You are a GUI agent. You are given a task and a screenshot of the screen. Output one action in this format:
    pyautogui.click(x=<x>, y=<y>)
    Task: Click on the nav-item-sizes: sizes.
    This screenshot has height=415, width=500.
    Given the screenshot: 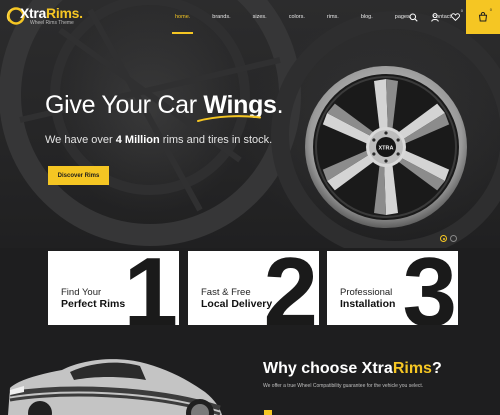 What is the action you would take?
    pyautogui.click(x=260, y=17)
    